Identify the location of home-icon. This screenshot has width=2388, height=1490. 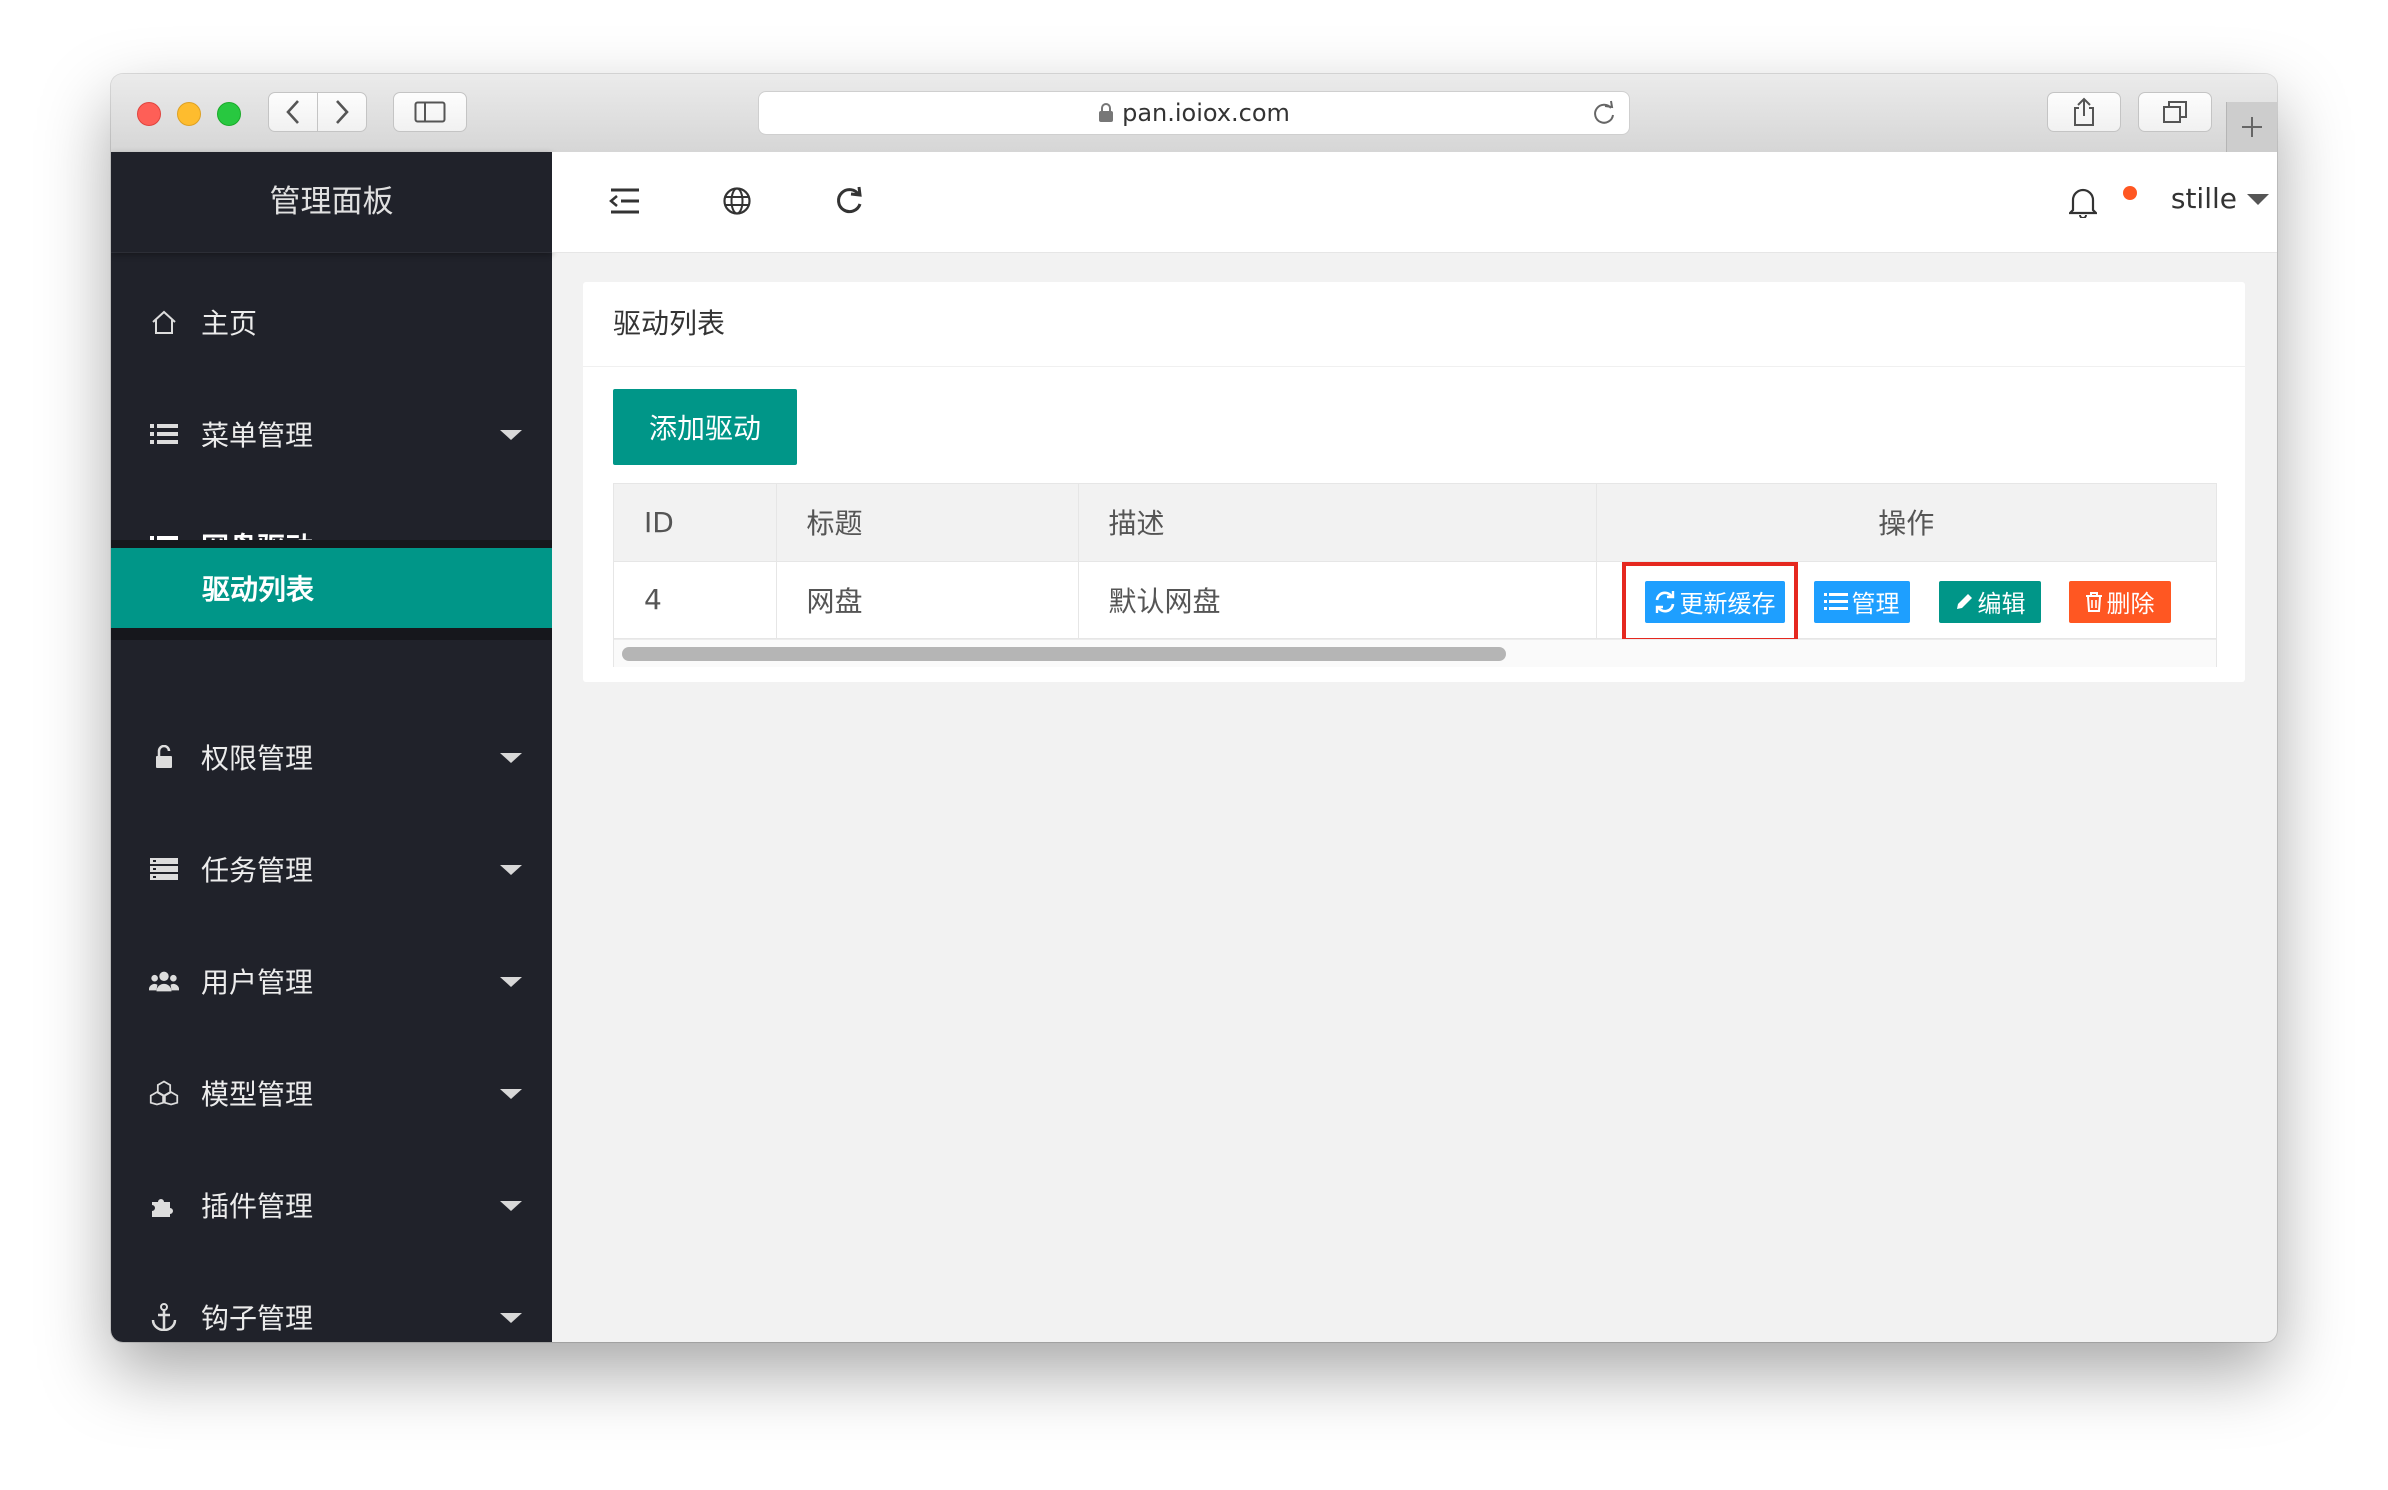
(164, 322).